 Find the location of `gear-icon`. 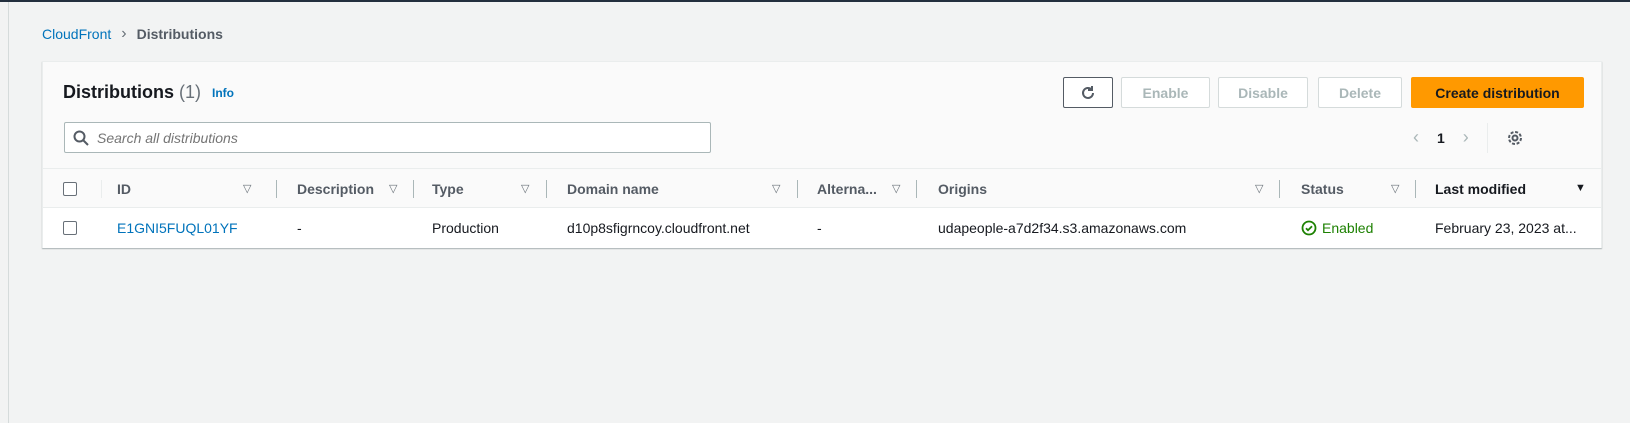

gear-icon is located at coordinates (1515, 138).